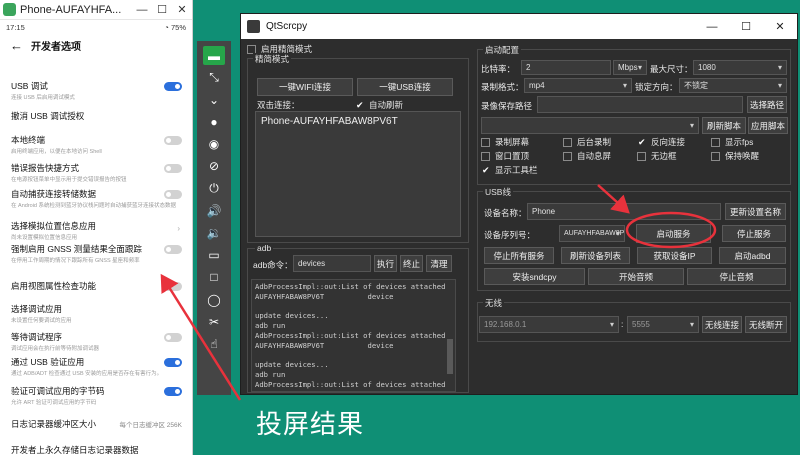 The width and height of the screenshot is (800, 455). Describe the element at coordinates (671, 230) in the screenshot. I see `highlight-ellipse` at that location.